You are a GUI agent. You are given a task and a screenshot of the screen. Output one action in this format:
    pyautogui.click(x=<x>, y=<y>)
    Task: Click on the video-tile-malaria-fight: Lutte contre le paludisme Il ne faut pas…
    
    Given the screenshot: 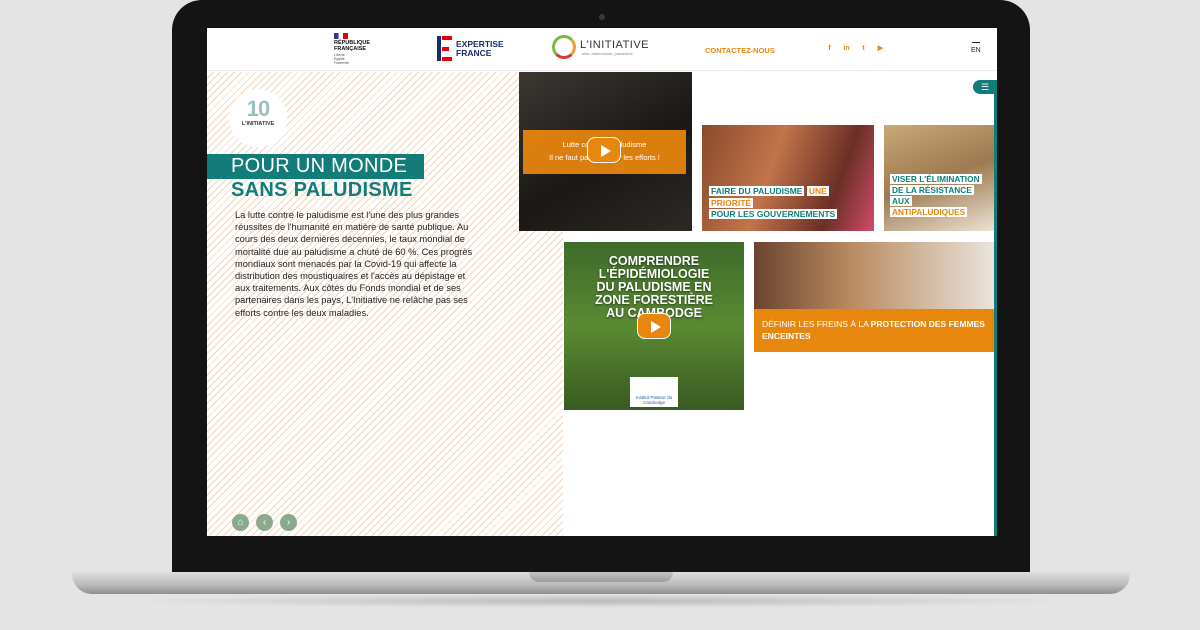 What is the action you would take?
    pyautogui.click(x=605, y=151)
    